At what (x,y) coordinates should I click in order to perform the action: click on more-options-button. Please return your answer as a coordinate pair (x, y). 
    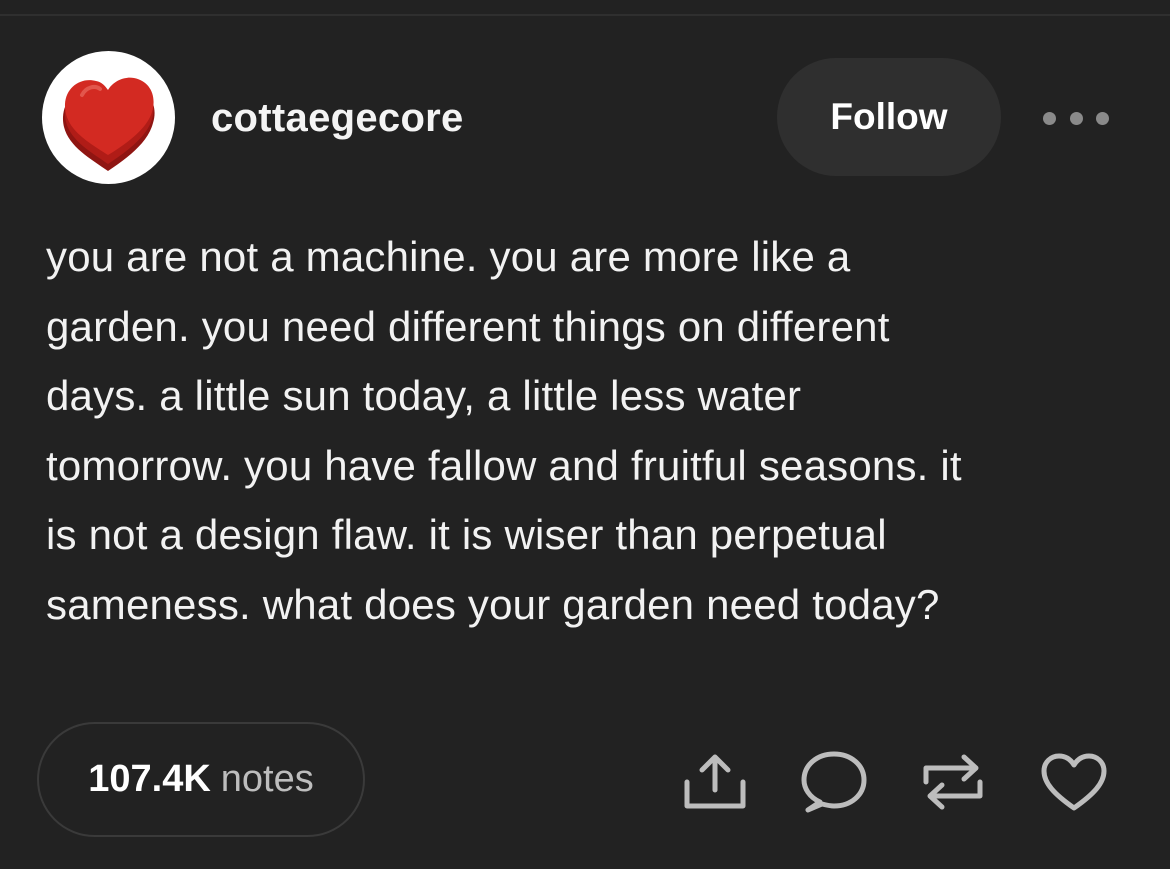
    Looking at the image, I should click on (1076, 118).